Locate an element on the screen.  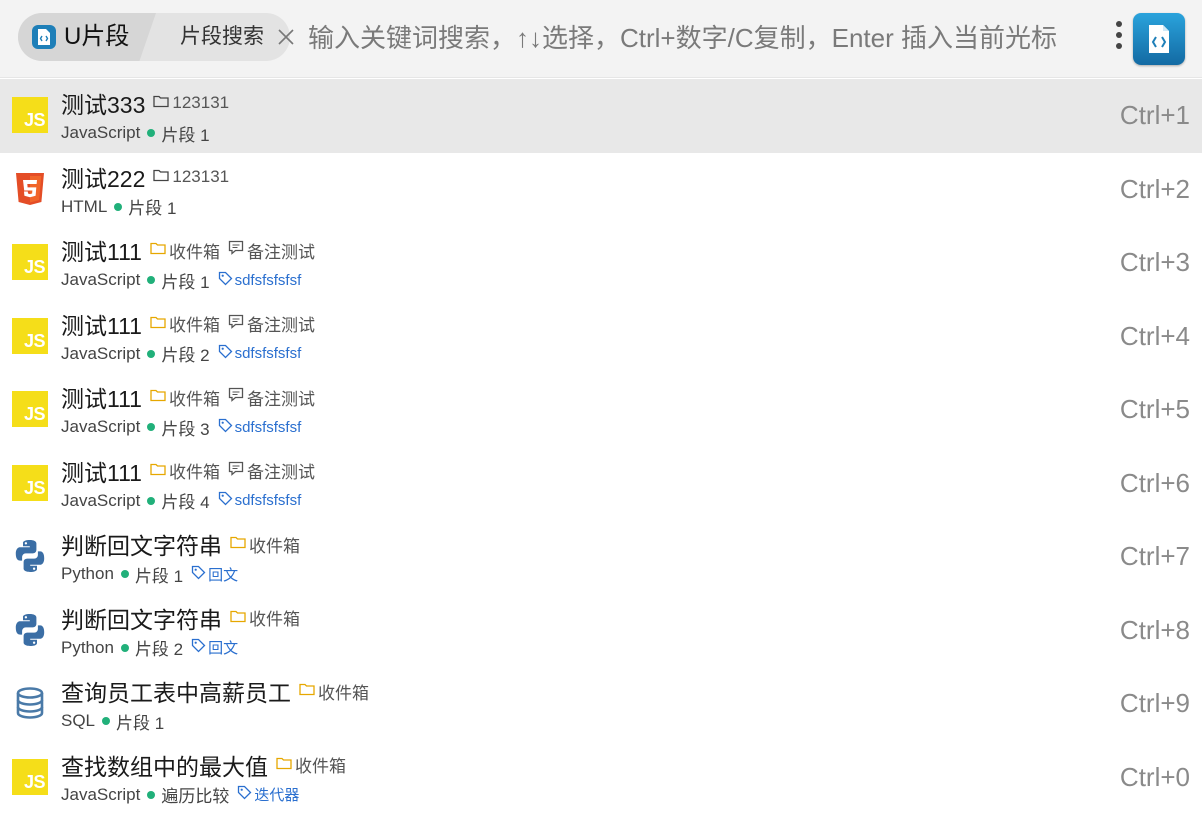
snippet-subtitle-line: HTML 片段 1 is located at coordinates (118, 207).